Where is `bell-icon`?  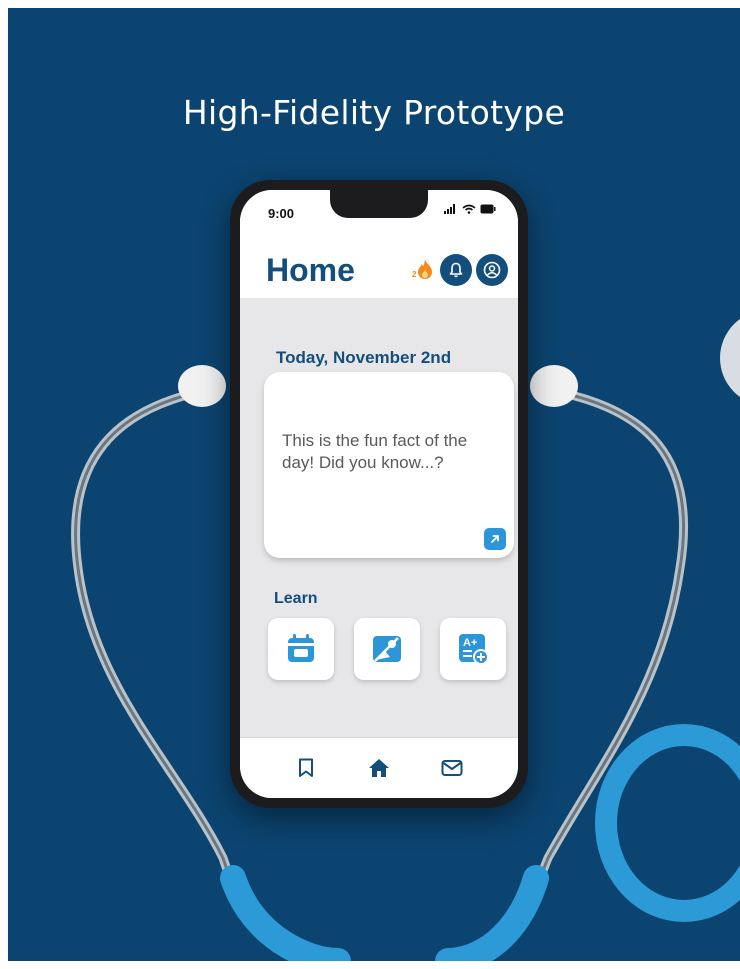 bell-icon is located at coordinates (456, 270).